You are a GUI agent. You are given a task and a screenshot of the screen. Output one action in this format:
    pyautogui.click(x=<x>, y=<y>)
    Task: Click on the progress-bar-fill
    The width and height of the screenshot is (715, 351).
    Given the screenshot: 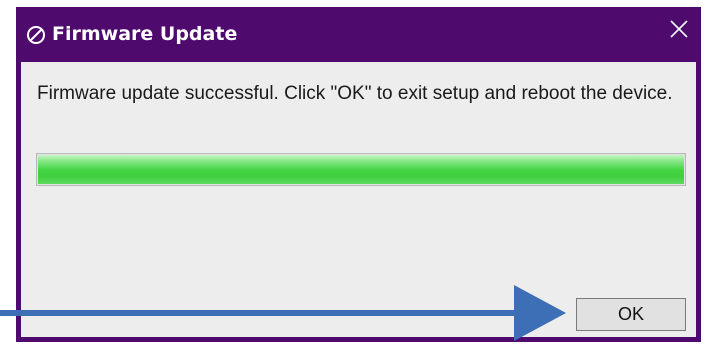 What is the action you would take?
    pyautogui.click(x=361, y=169)
    